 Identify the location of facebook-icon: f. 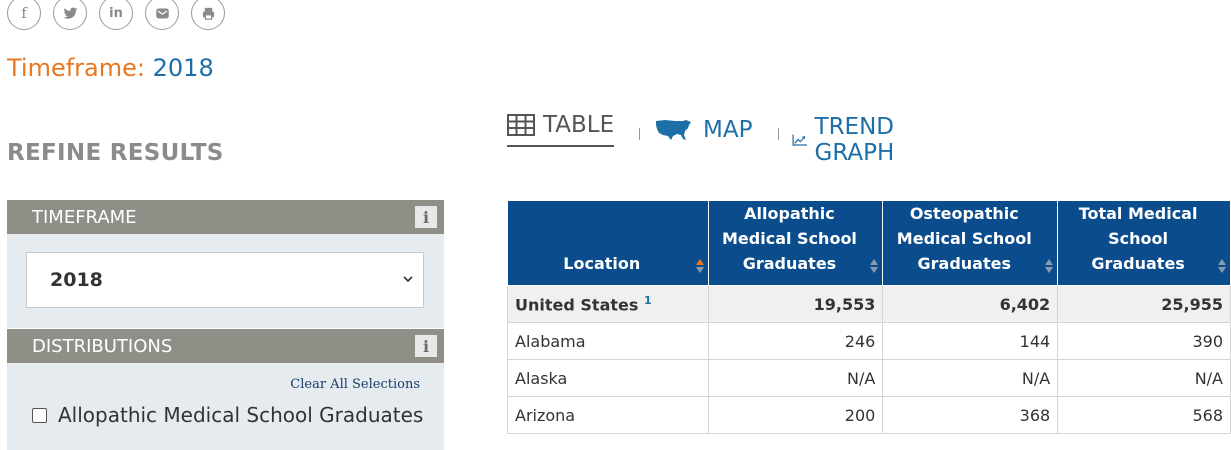
(24, 13).